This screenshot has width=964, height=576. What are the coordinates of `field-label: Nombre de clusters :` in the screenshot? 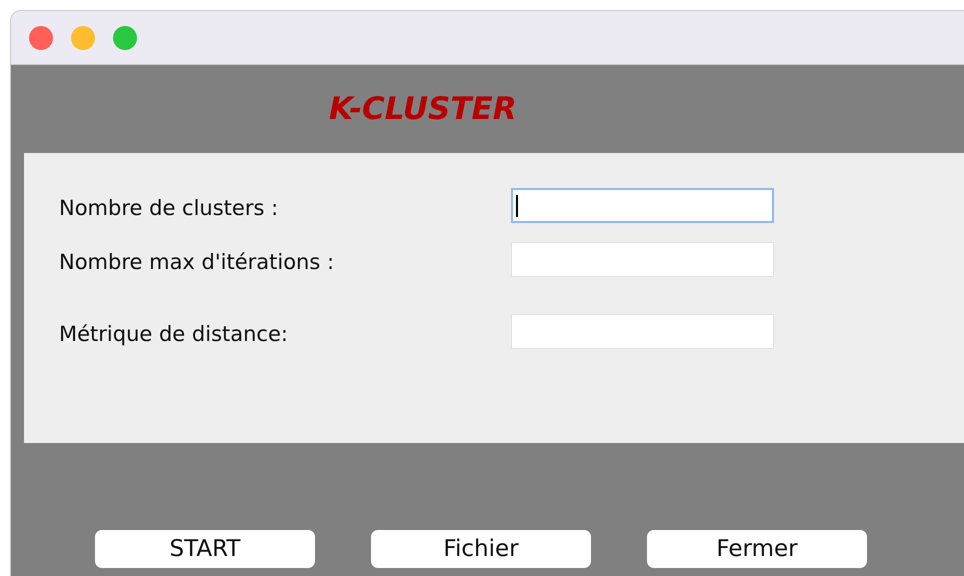 It's located at (169, 207).